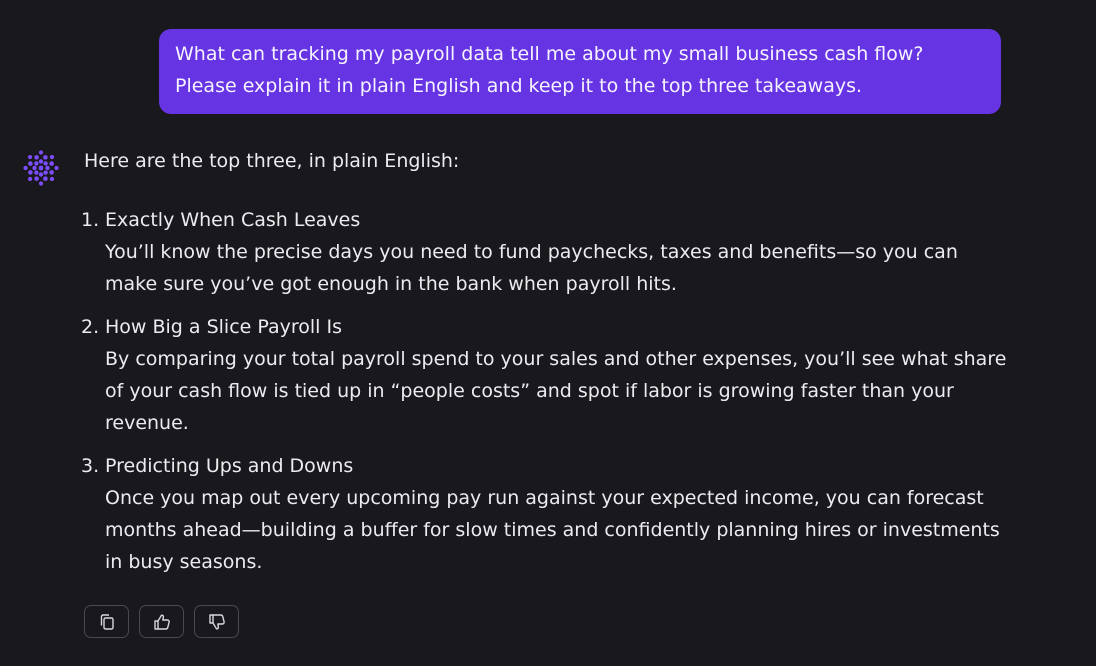 This screenshot has width=1096, height=666. What do you see at coordinates (184, 562) in the screenshot?
I see `takeaway-body-line: in busy seasons.` at bounding box center [184, 562].